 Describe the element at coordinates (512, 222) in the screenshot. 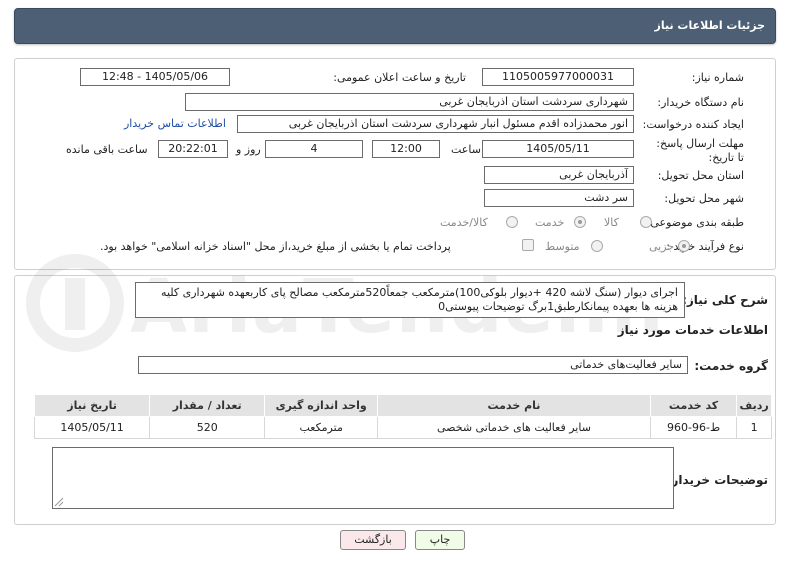

I see `category-radio-goods-service` at that location.